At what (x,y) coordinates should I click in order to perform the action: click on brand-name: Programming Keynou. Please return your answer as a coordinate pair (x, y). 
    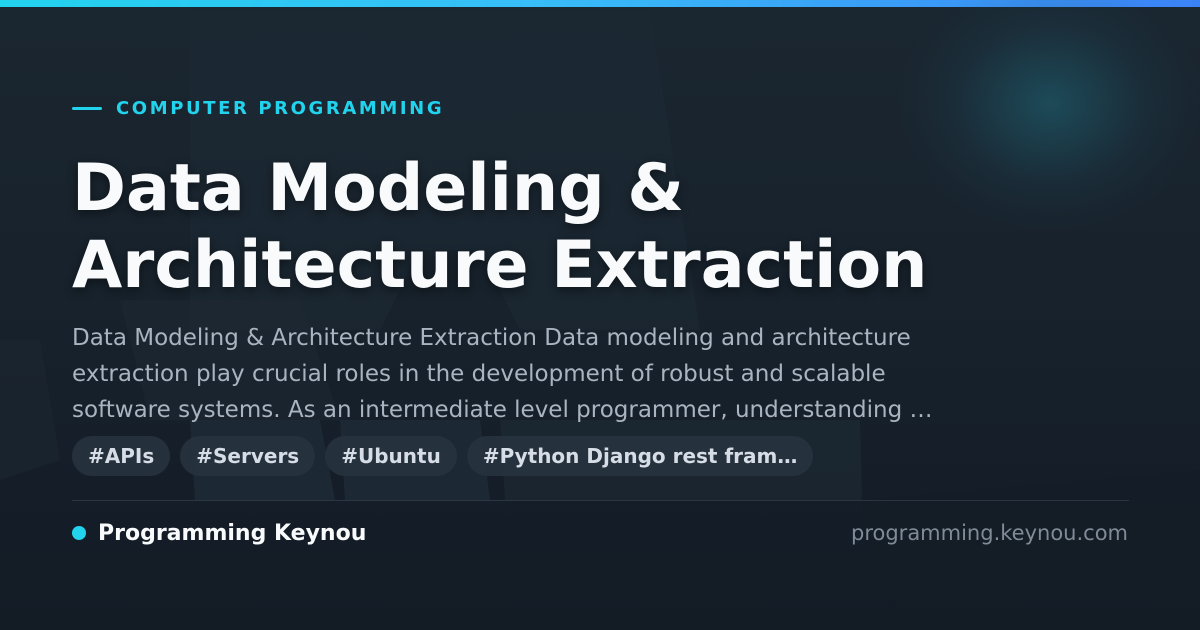
    Looking at the image, I should click on (232, 533).